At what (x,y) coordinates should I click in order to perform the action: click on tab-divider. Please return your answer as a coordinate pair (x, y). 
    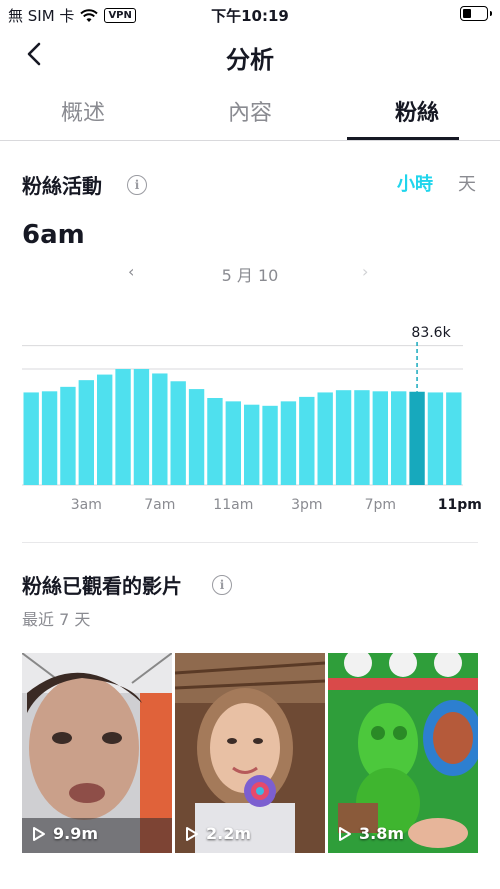
    Looking at the image, I should click on (250, 140).